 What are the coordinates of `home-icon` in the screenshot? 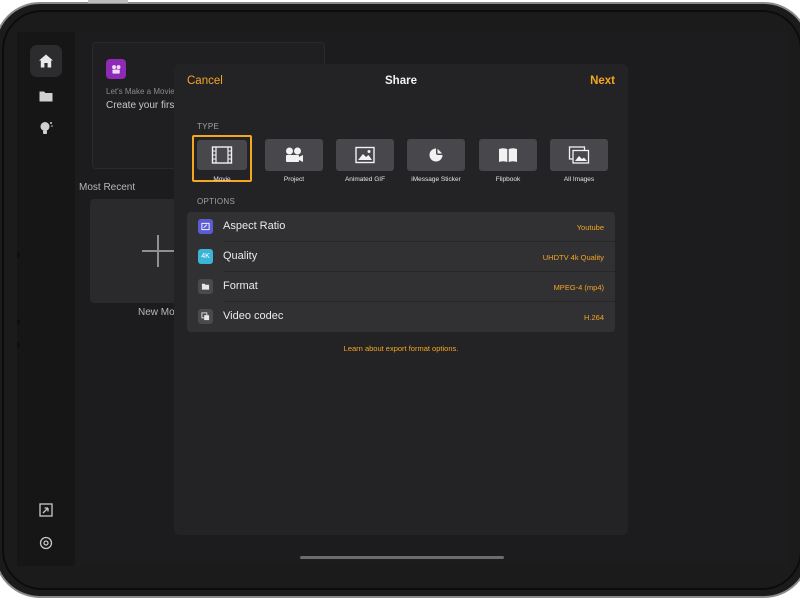 It's located at (46, 61).